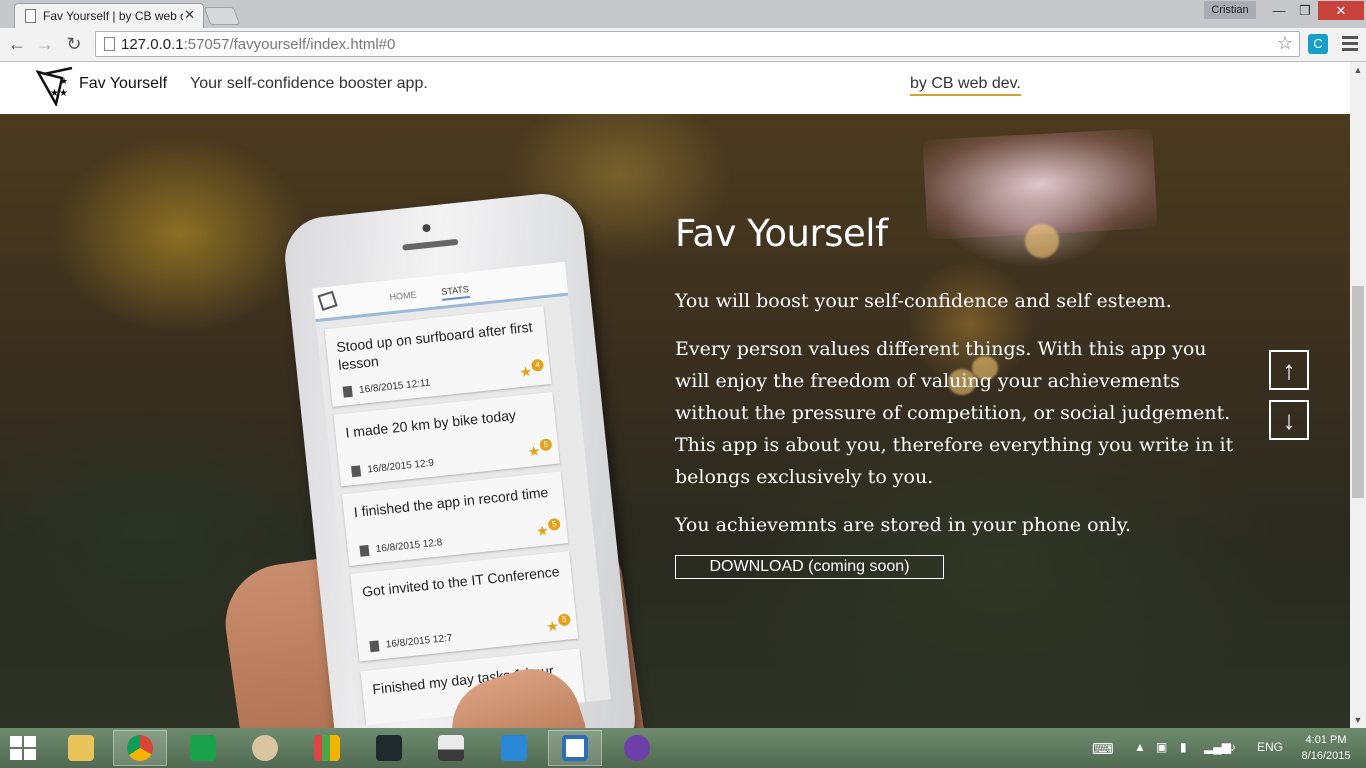 This screenshot has width=1366, height=768. I want to click on url-path: :57057/favyourself/index.html#0, so click(289, 44).